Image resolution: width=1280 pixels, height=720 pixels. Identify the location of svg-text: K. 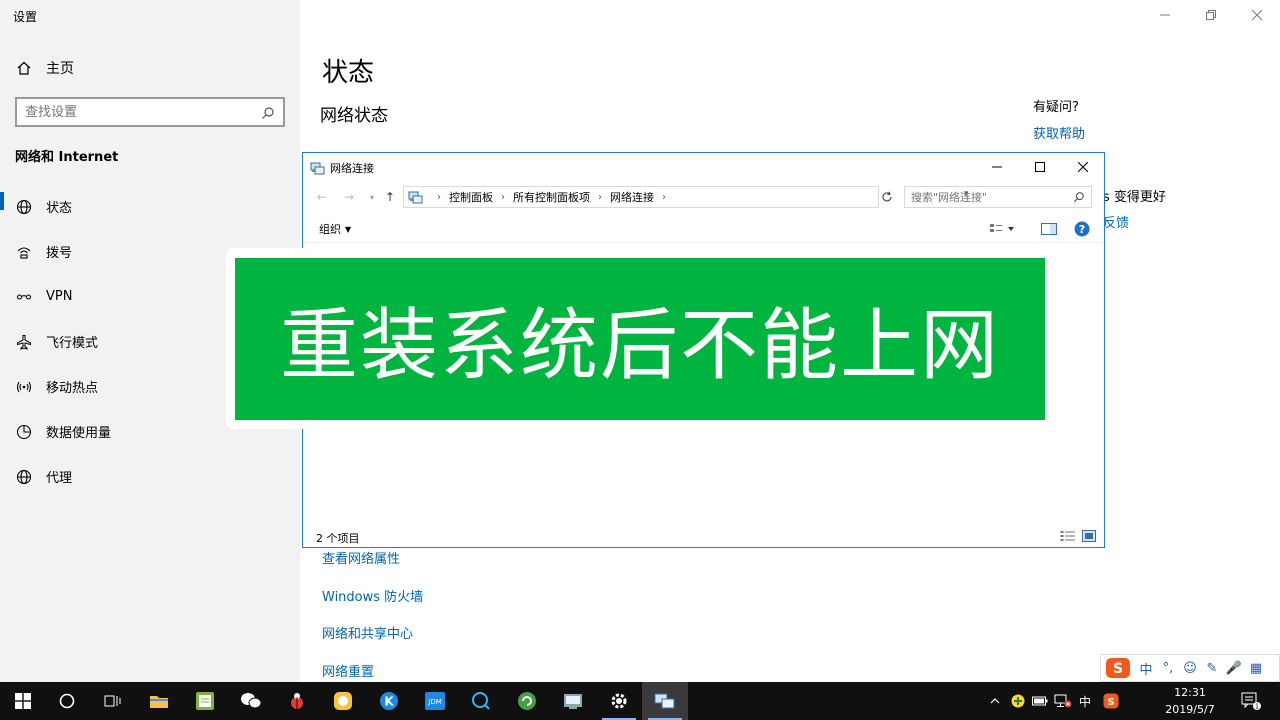
(389, 702).